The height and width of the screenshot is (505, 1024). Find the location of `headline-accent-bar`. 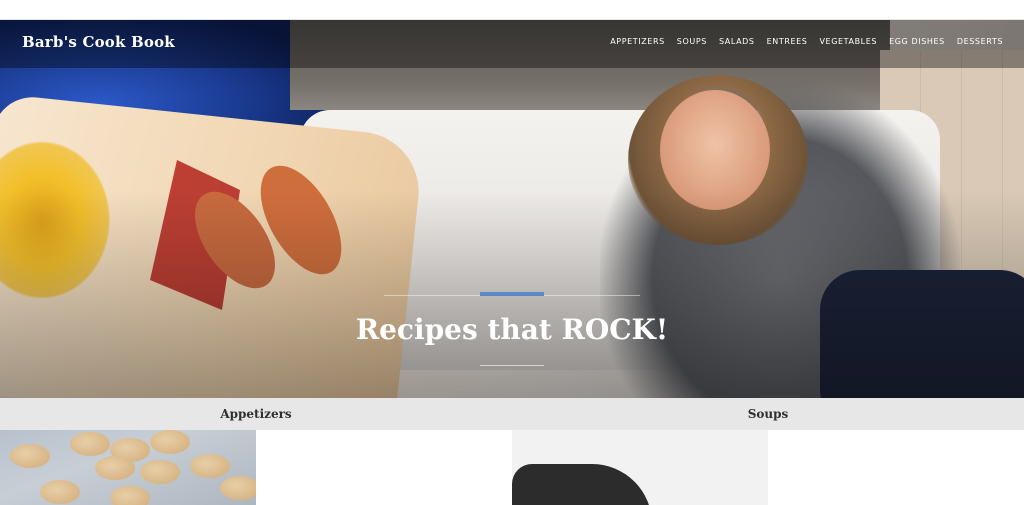

headline-accent-bar is located at coordinates (512, 294).